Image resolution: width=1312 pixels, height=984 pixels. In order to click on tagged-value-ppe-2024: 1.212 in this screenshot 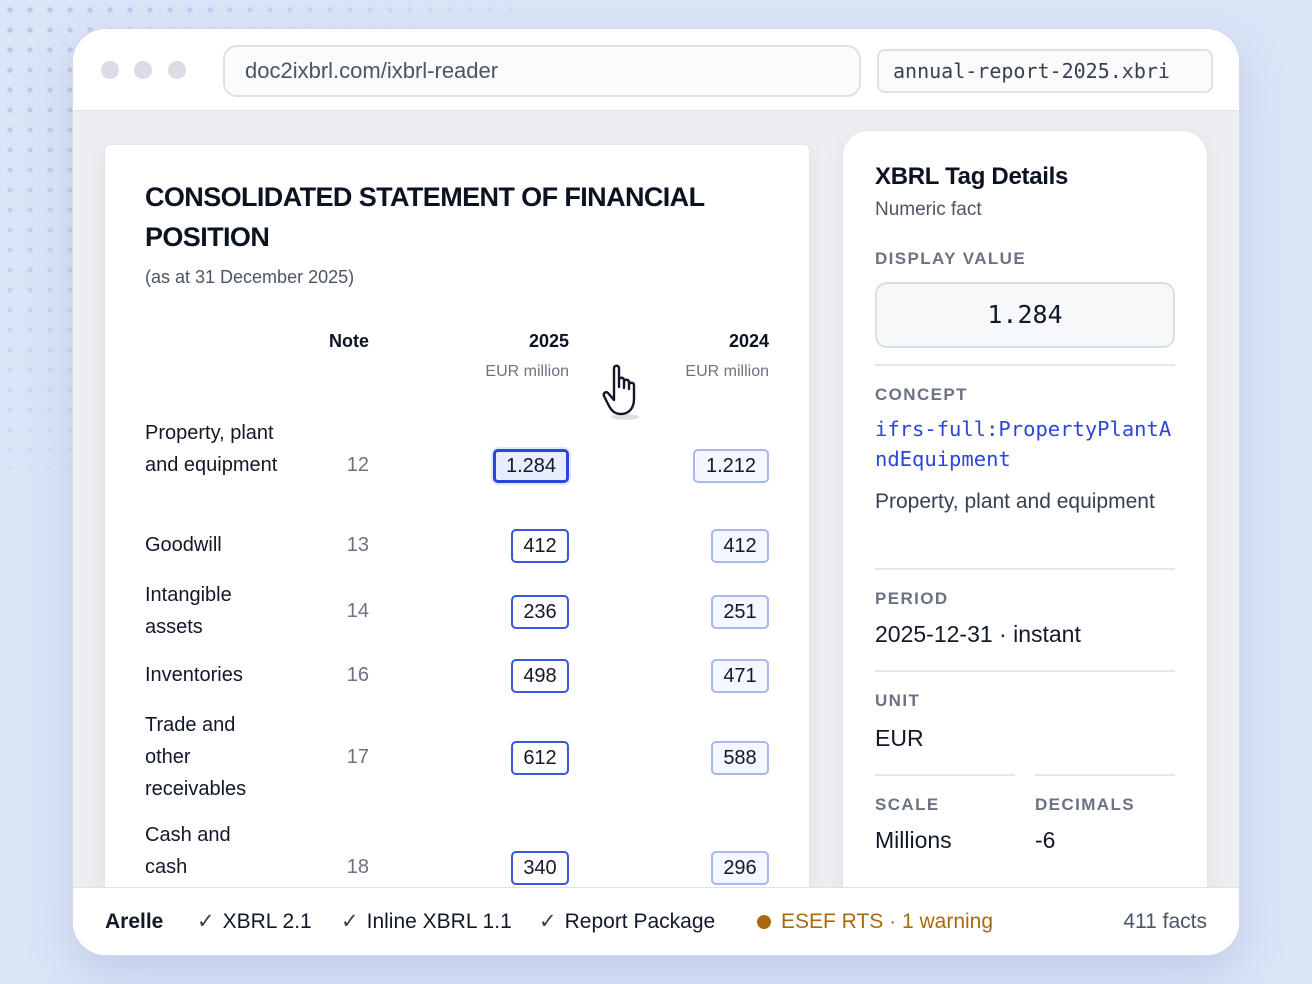, I will do `click(731, 466)`.